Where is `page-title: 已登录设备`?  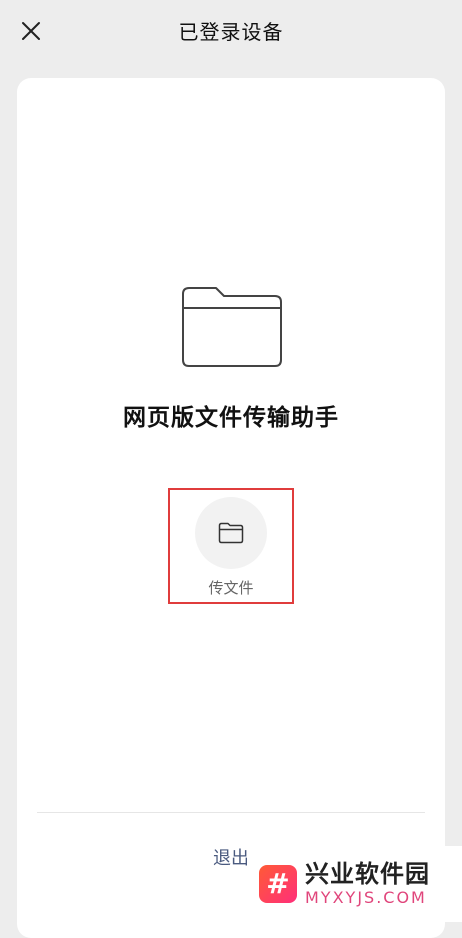 page-title: 已登录设备 is located at coordinates (231, 32).